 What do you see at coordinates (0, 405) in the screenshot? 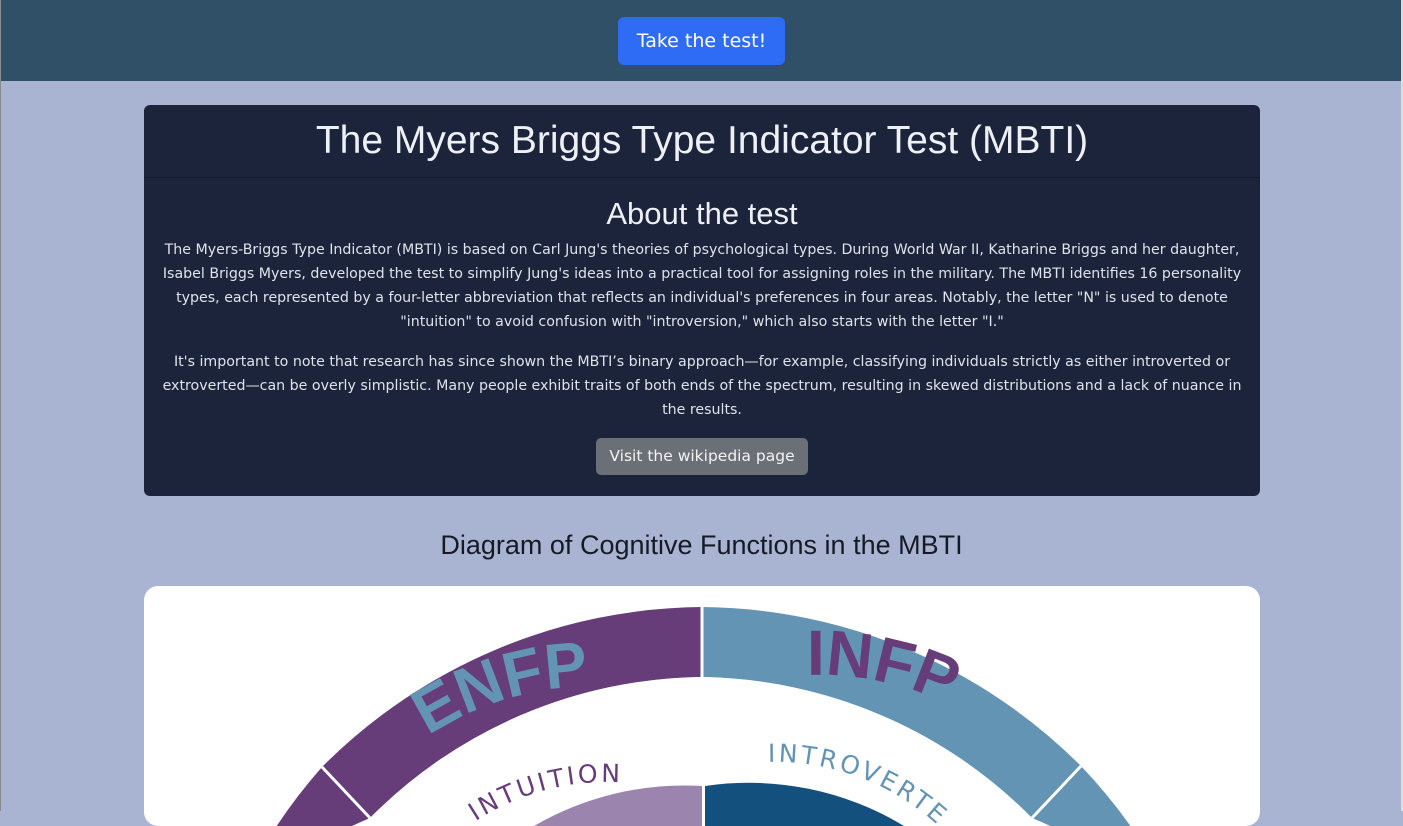
I see `window-edge-left` at bounding box center [0, 405].